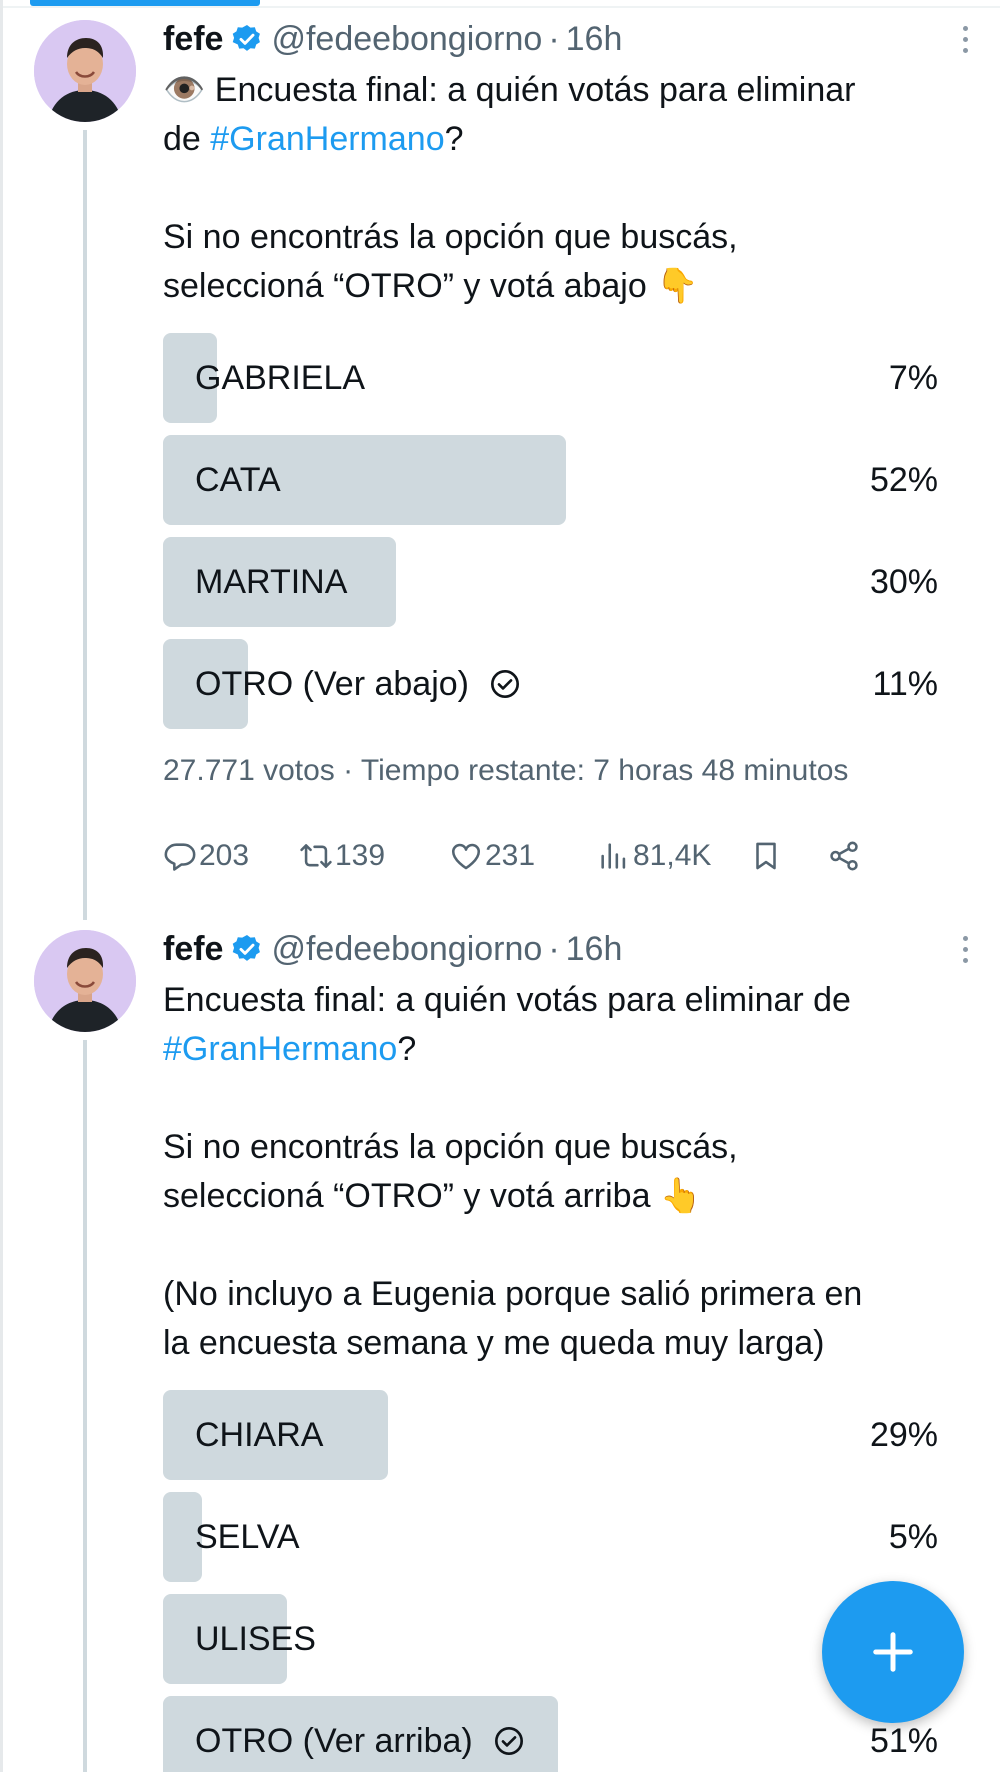 Image resolution: width=1000 pixels, height=1772 pixels. What do you see at coordinates (181, 856) in the screenshot?
I see `reply-icon` at bounding box center [181, 856].